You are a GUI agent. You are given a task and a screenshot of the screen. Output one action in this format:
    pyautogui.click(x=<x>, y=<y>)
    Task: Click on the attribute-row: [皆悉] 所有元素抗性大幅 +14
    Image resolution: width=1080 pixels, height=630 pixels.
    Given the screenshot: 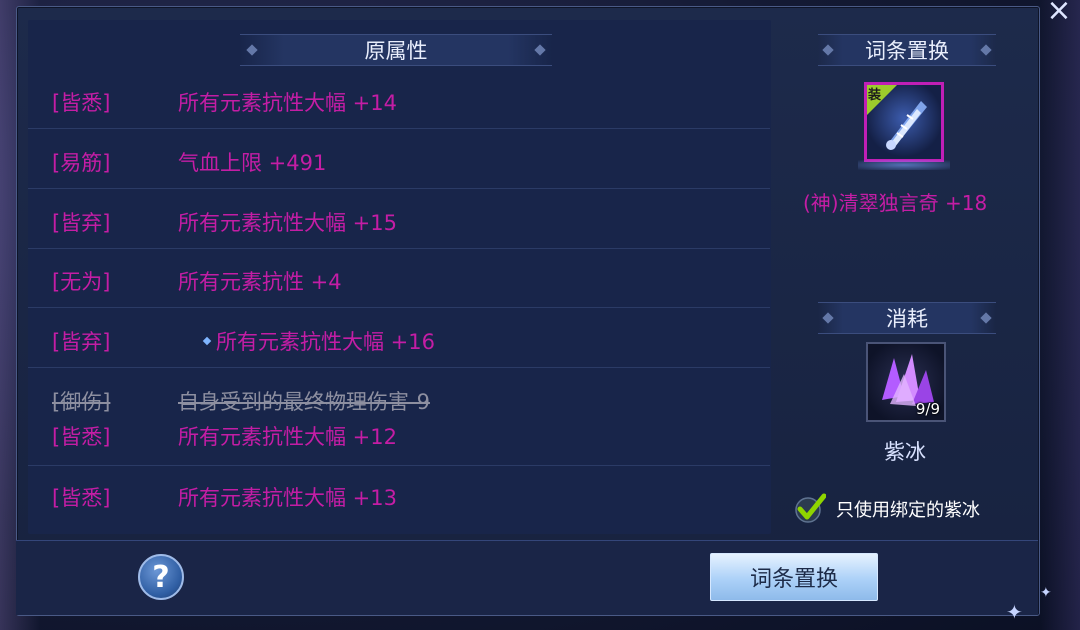 What is the action you would take?
    pyautogui.click(x=399, y=99)
    